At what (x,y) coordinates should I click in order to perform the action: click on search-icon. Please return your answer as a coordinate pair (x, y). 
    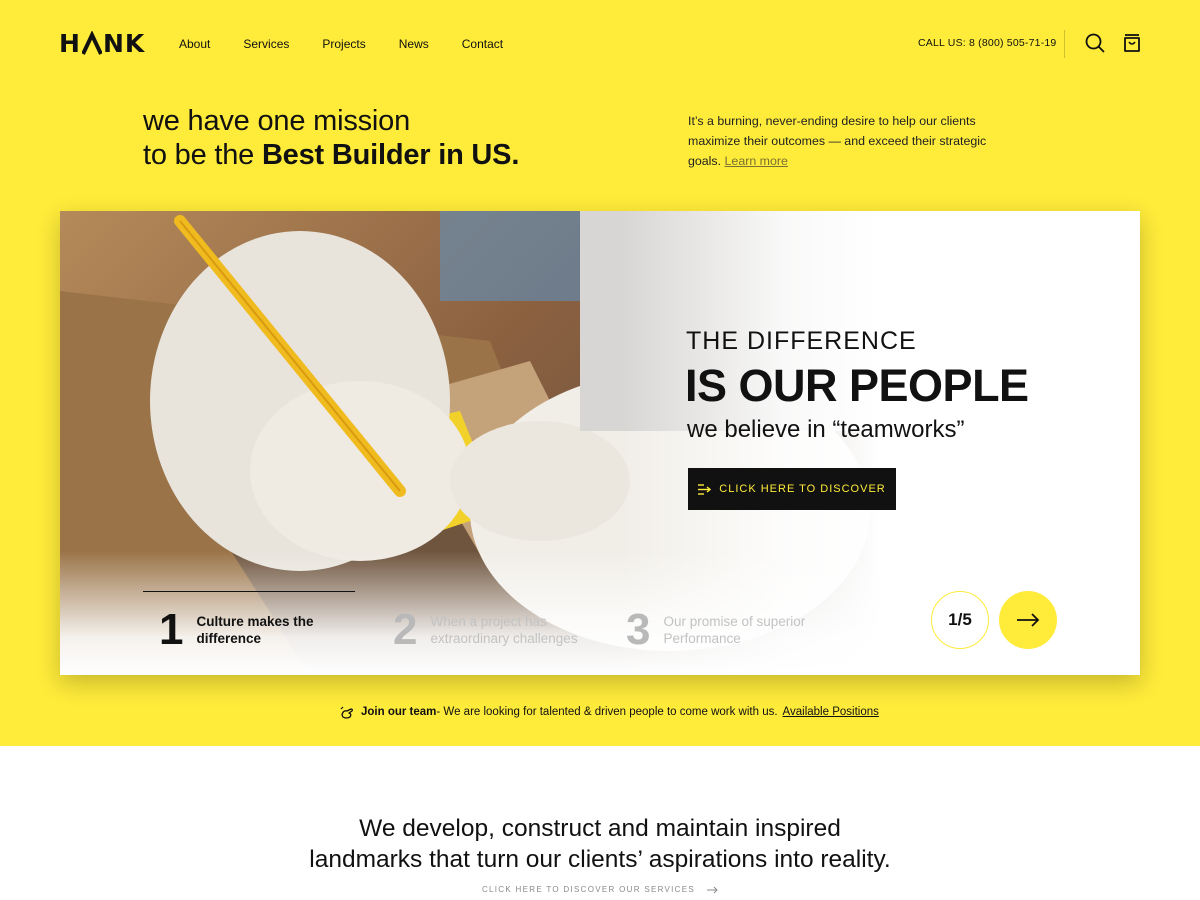
    Looking at the image, I should click on (1095, 43).